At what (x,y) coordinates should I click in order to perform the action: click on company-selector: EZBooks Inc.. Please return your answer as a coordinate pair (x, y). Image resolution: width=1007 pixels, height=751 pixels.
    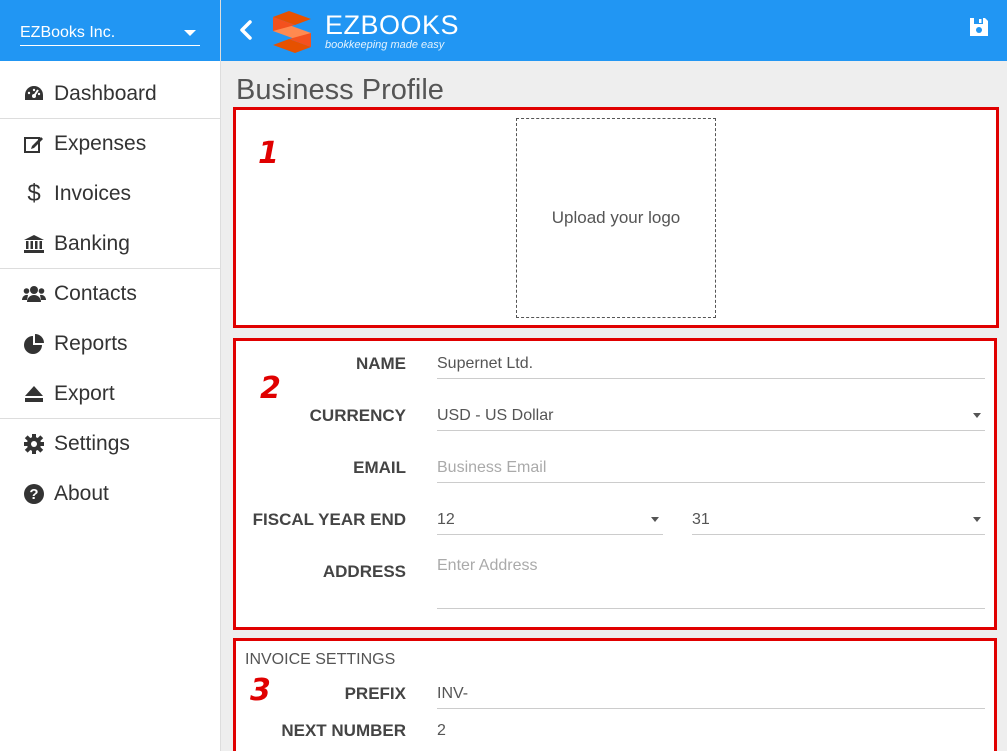
    Looking at the image, I should click on (110, 33).